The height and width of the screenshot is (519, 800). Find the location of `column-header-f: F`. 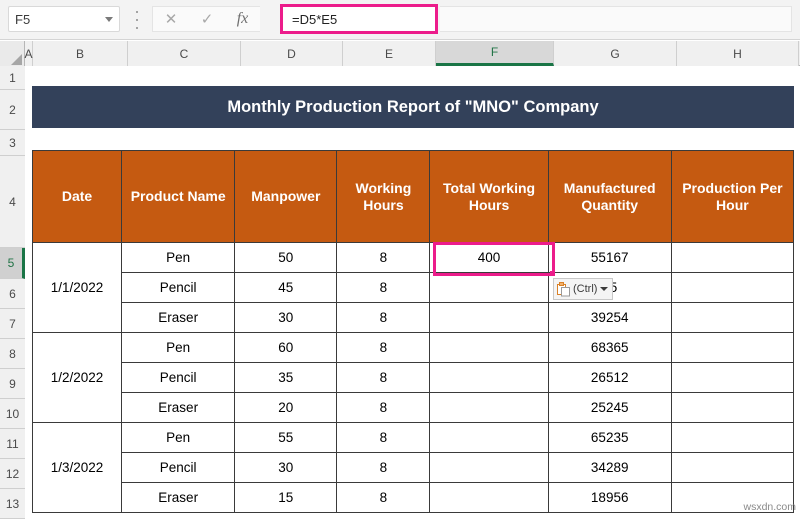

column-header-f: F is located at coordinates (495, 53).